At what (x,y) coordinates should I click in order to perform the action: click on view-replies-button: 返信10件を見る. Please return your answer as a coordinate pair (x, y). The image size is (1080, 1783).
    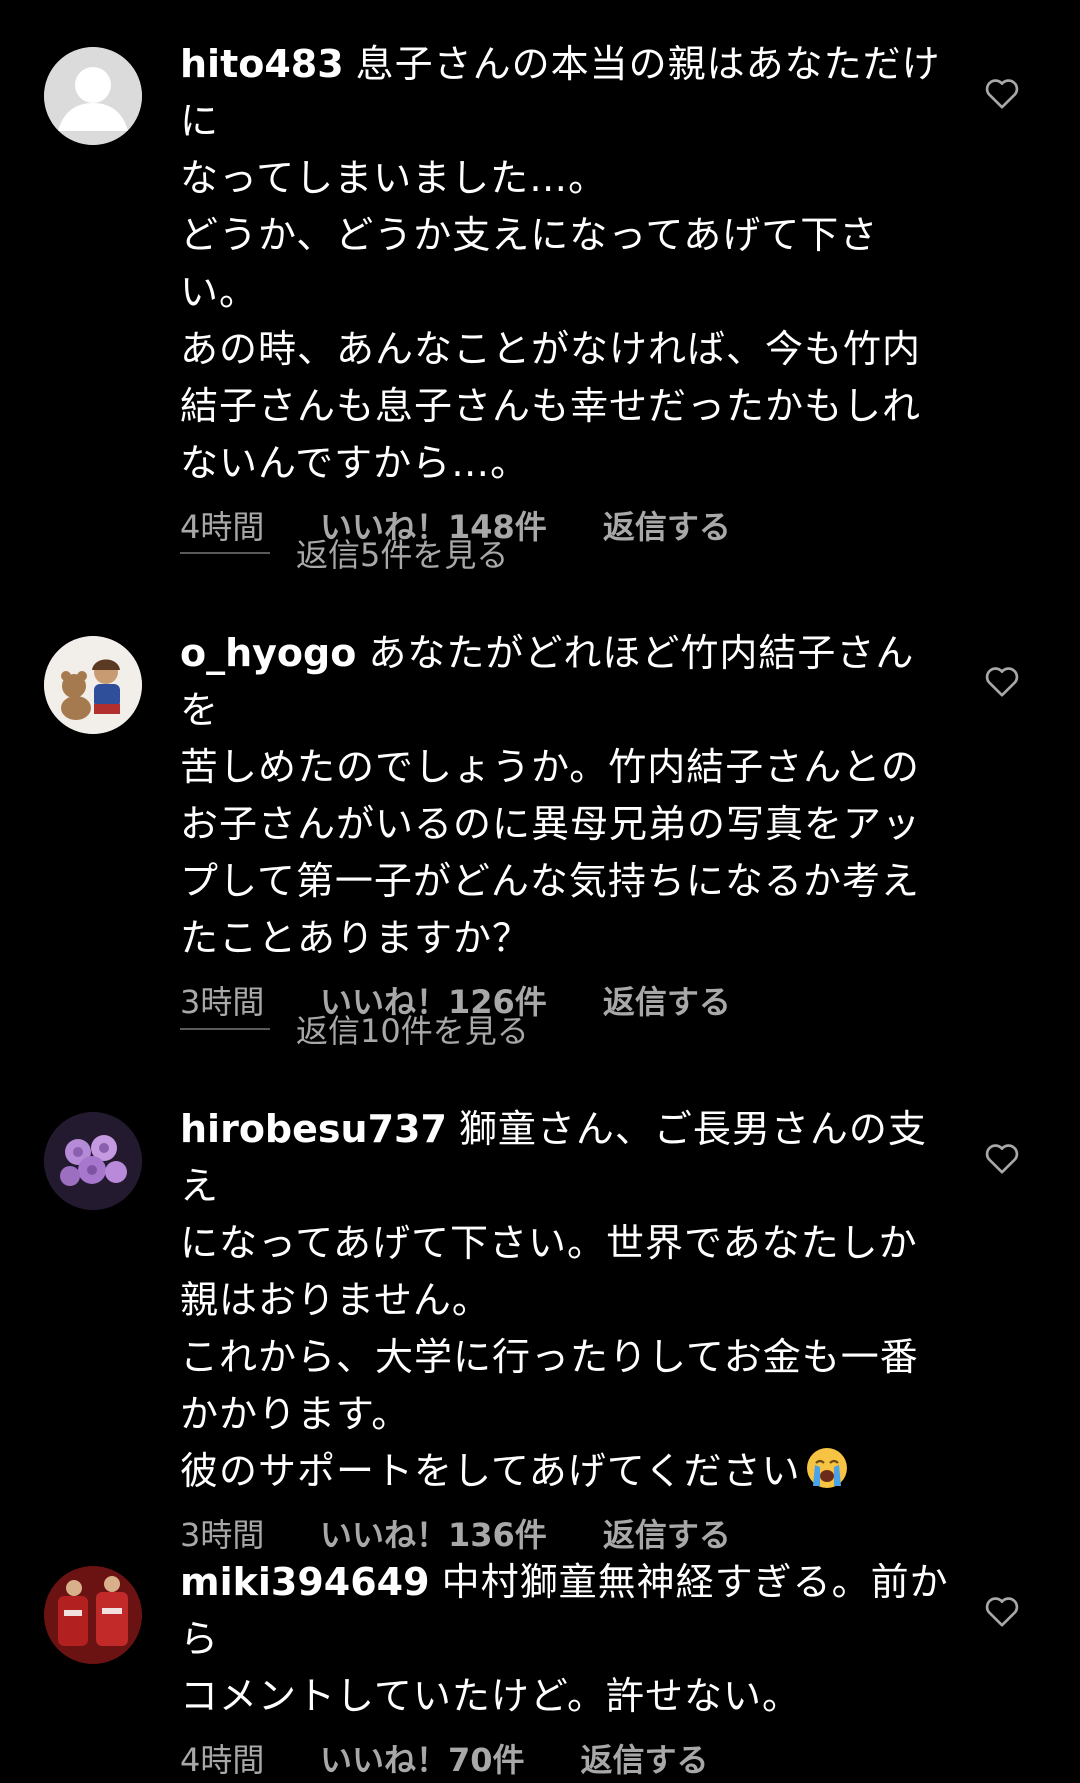
    Looking at the image, I should click on (354, 1029).